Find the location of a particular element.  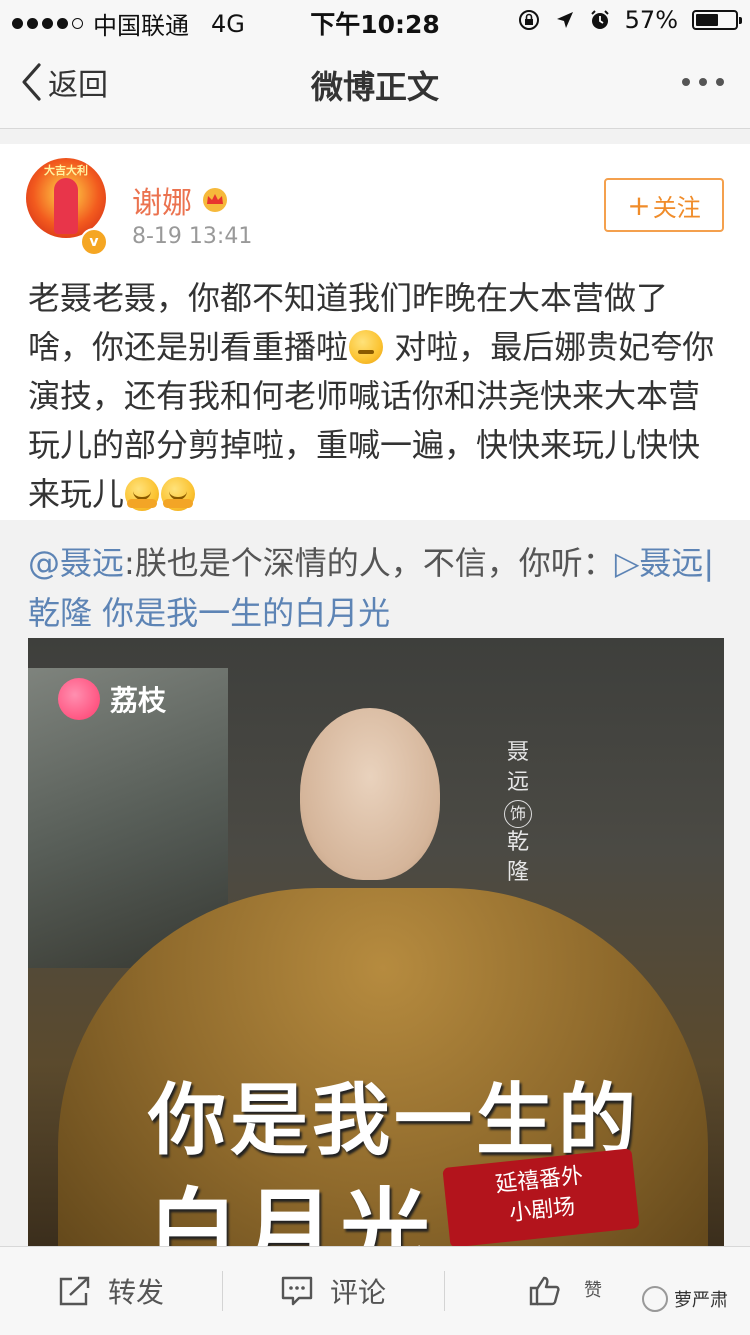

username: 谢娜 is located at coordinates (162, 203).